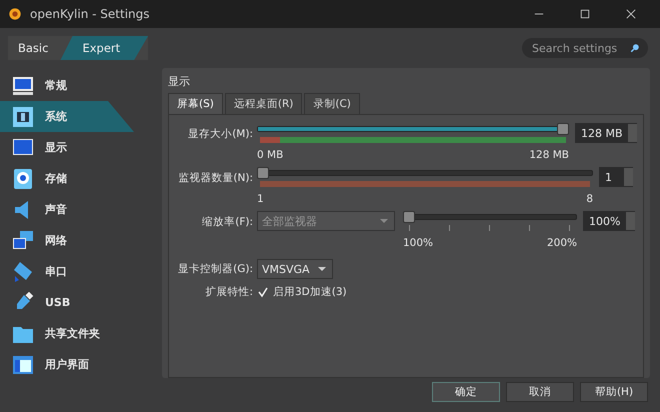 This screenshot has width=660, height=412. What do you see at coordinates (215, 178) in the screenshot?
I see `field-label: 监视器数量(N):` at bounding box center [215, 178].